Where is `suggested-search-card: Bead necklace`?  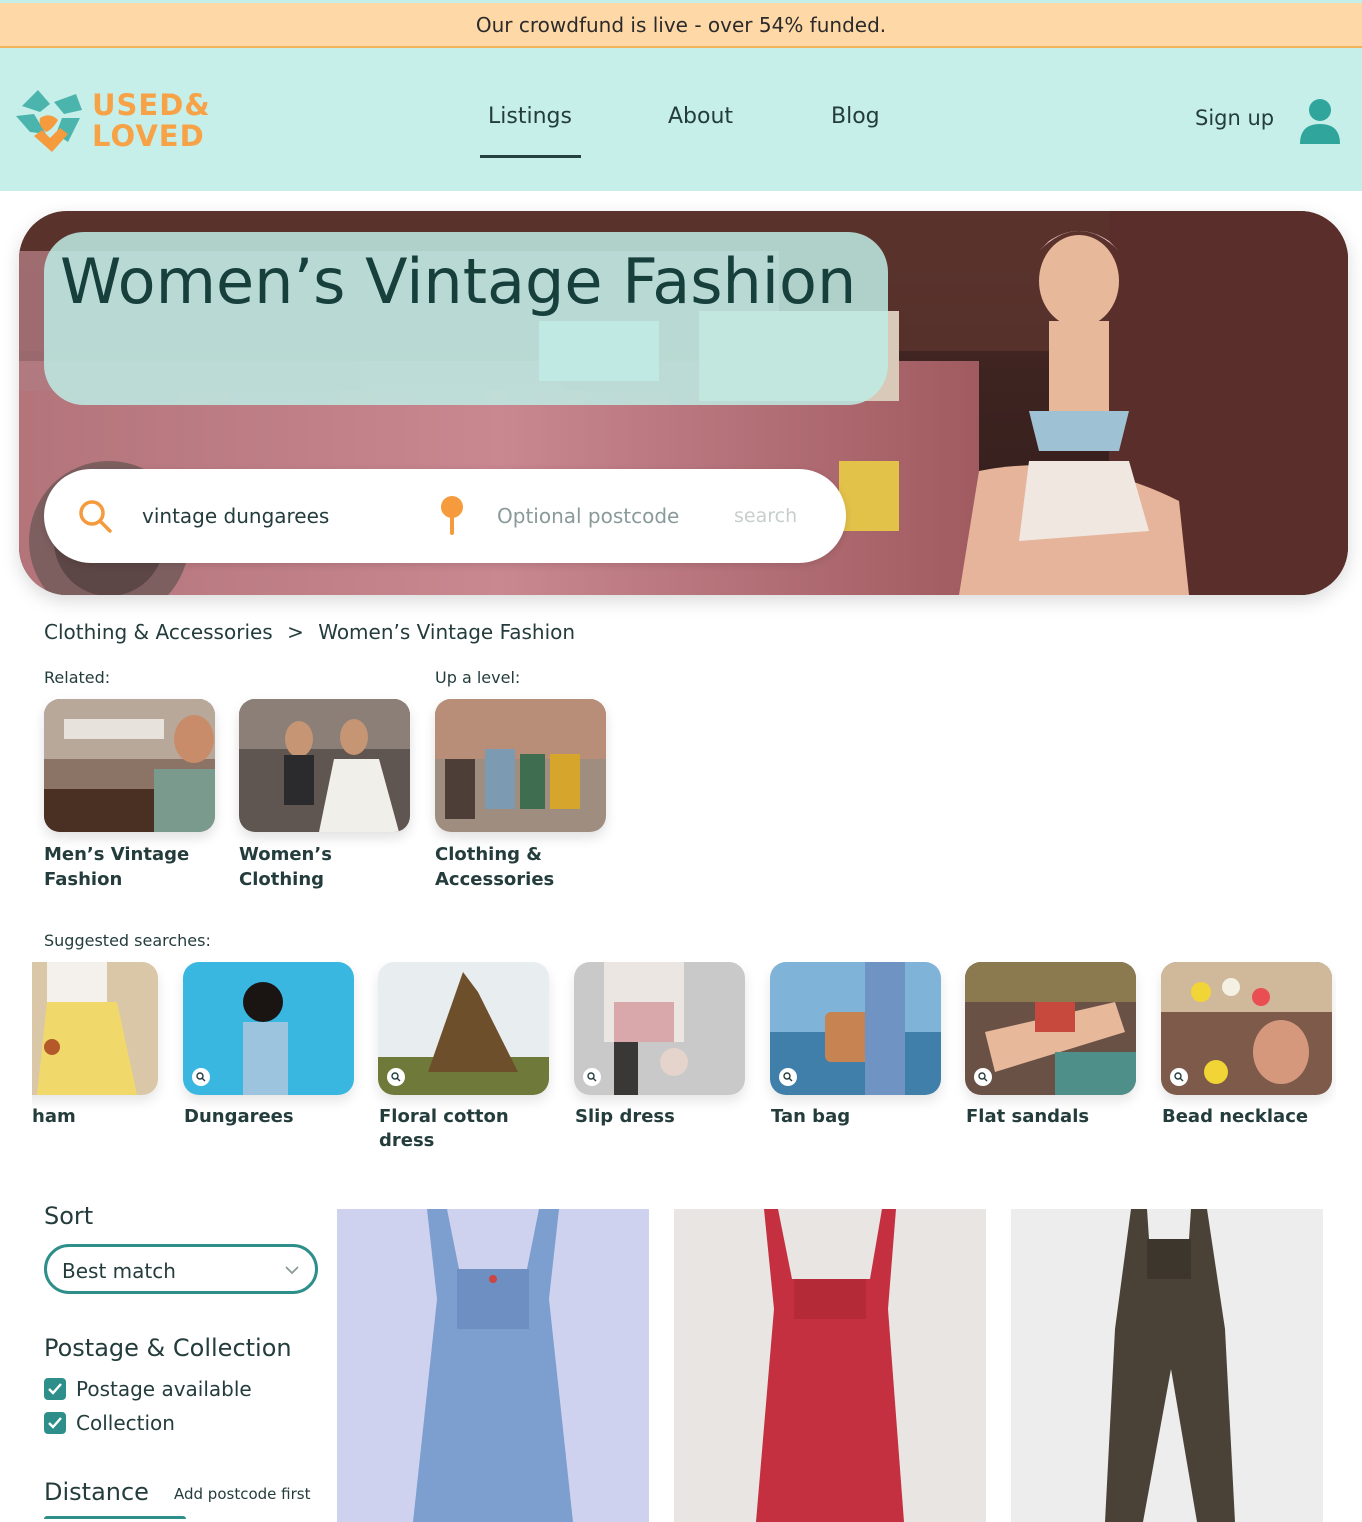 suggested-search-card: Bead necklace is located at coordinates (1246, 1045).